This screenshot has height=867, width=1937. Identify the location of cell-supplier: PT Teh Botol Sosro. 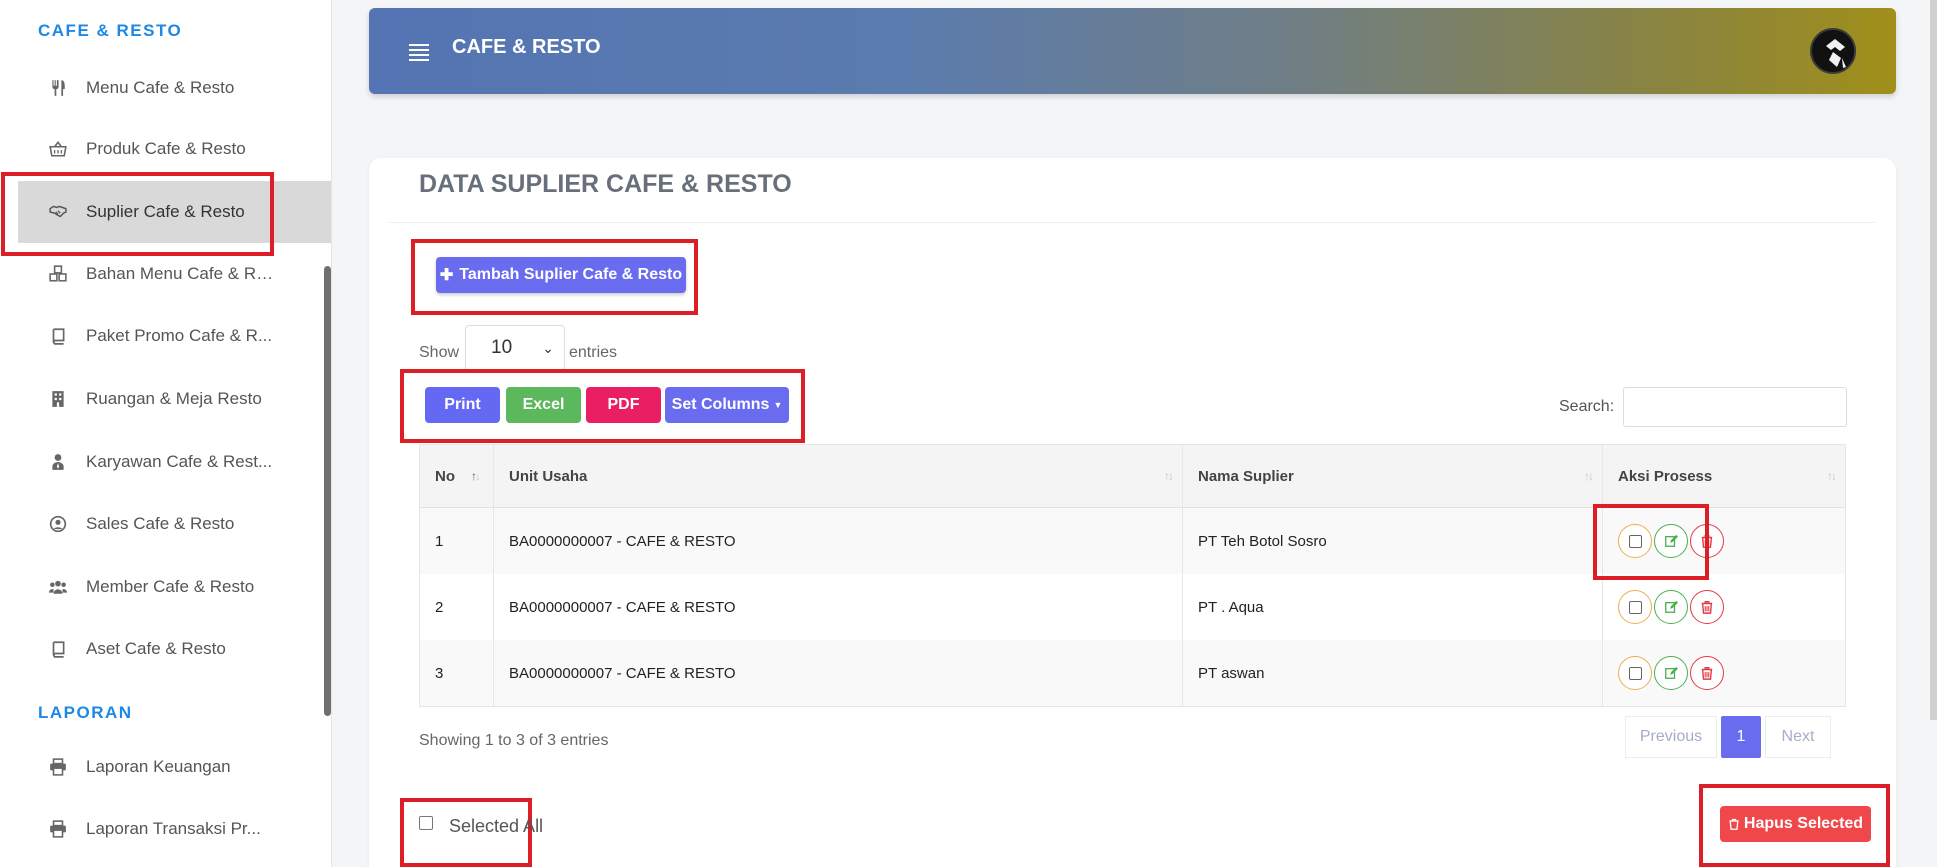
(1393, 541).